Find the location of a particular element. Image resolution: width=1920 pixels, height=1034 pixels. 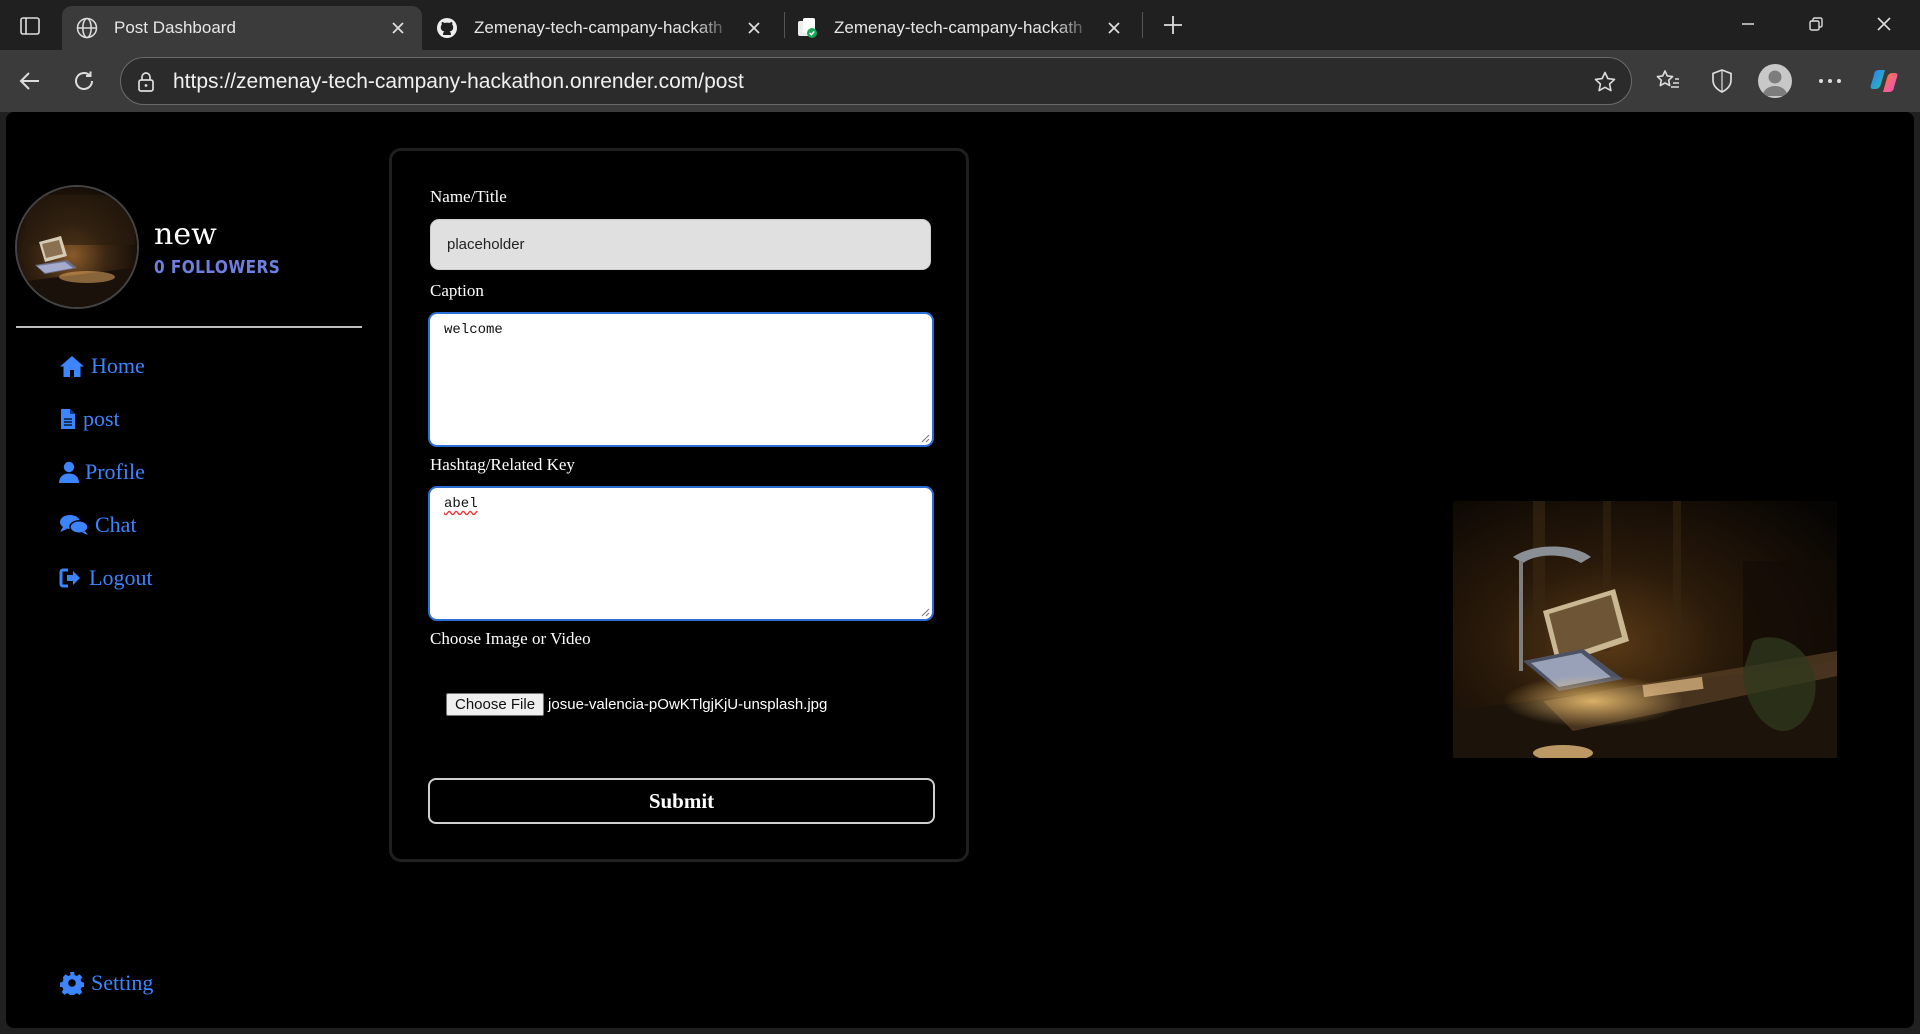

submit-button: Submit is located at coordinates (681, 801).